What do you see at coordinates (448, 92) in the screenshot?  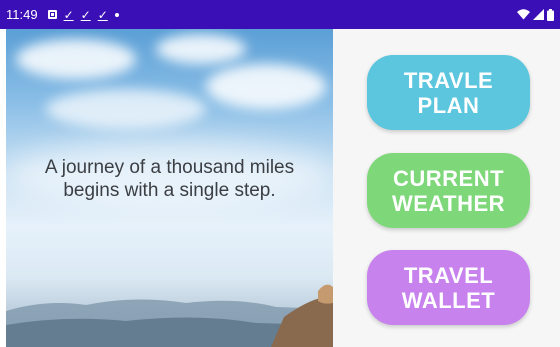 I see `travel-plan-button: TRAVLE PLAN` at bounding box center [448, 92].